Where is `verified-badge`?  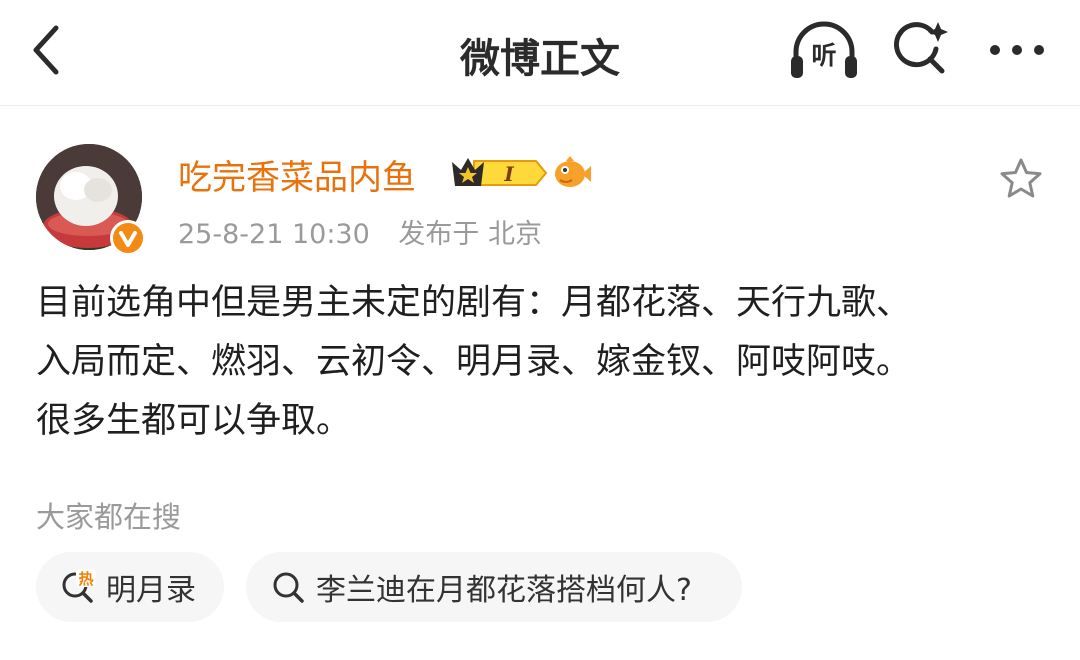 verified-badge is located at coordinates (128, 238).